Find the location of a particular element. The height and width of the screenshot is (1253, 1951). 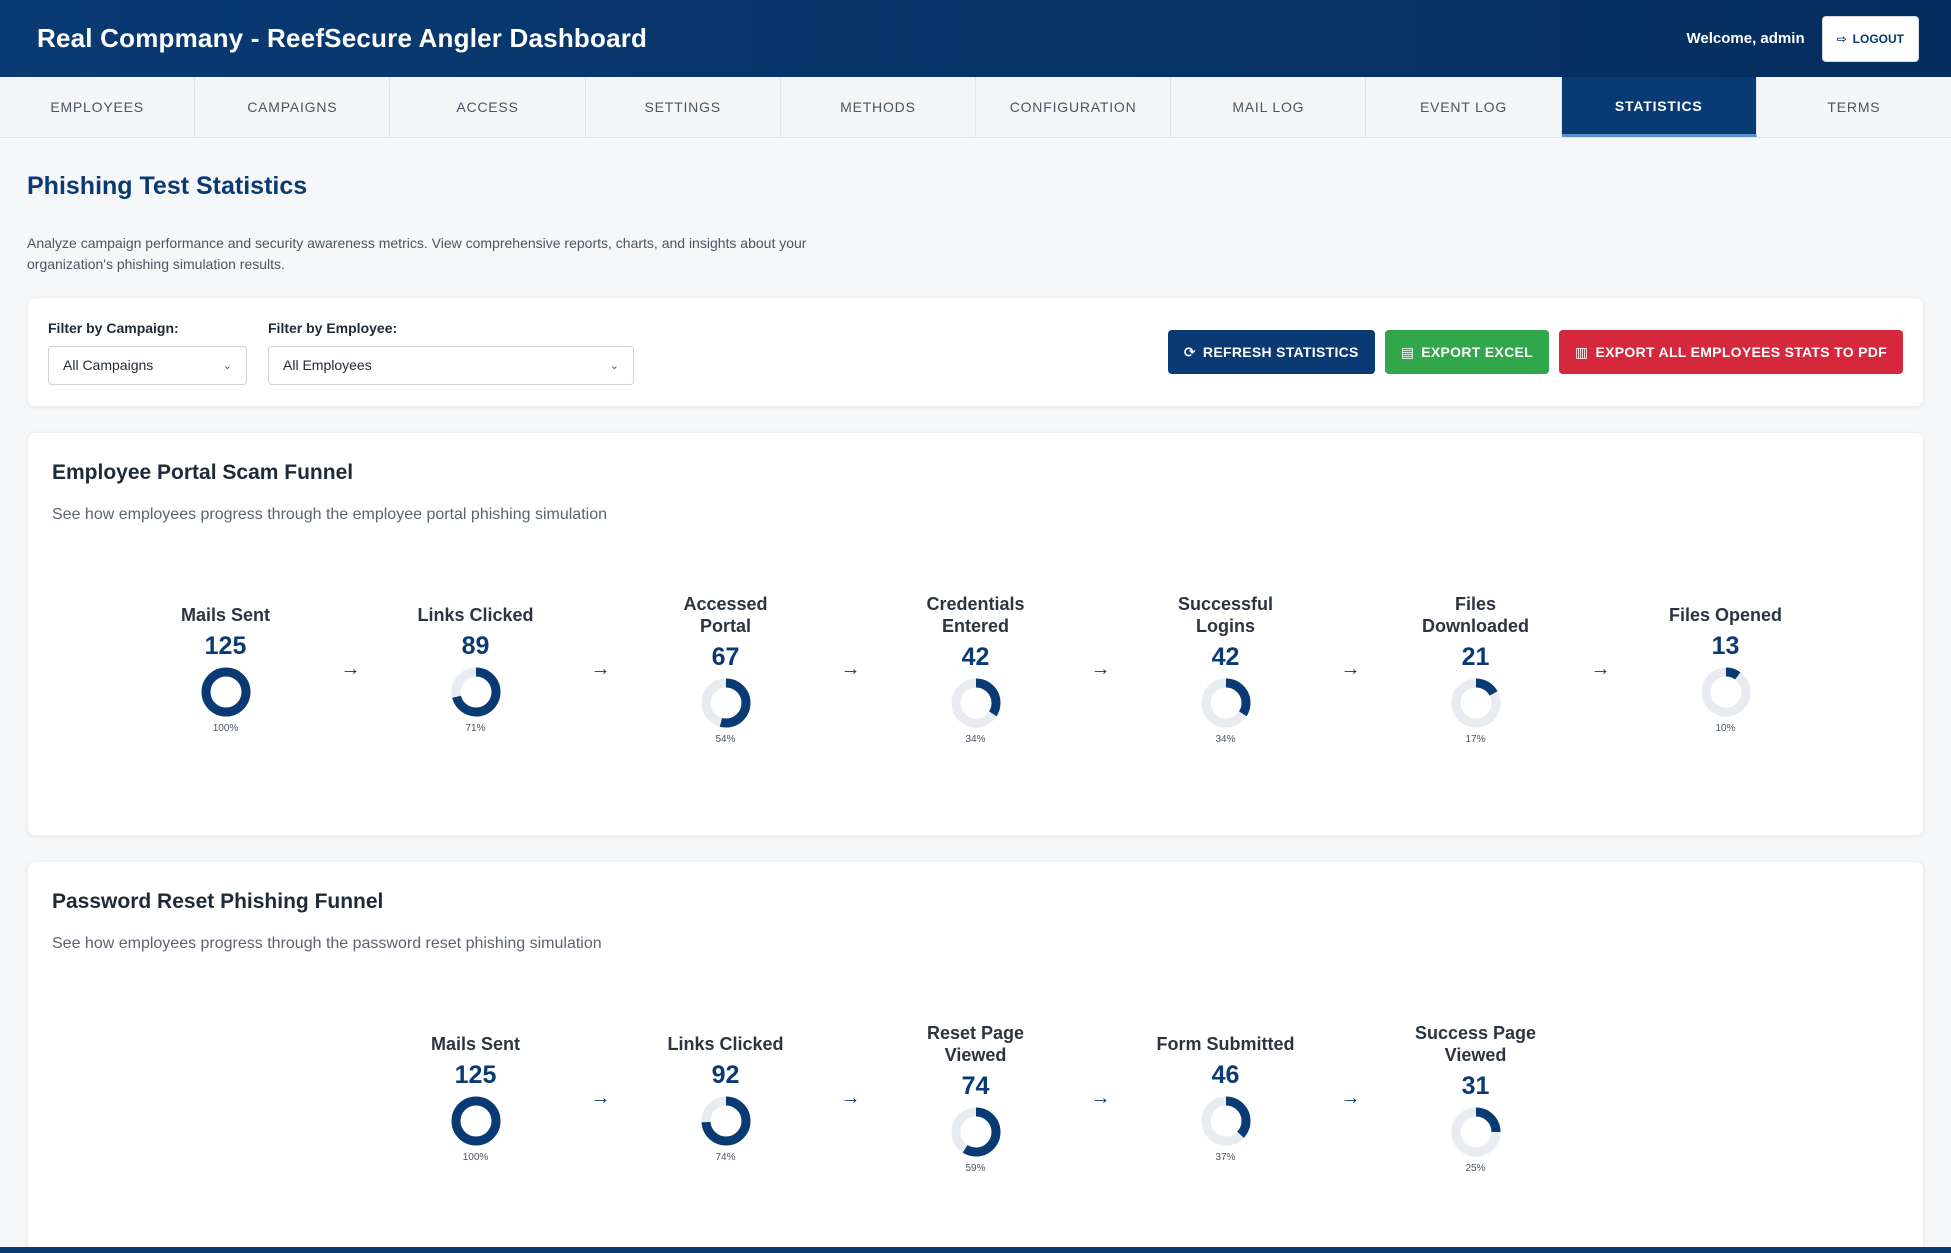

tab-employees: EMPLOYEES is located at coordinates (98, 107).